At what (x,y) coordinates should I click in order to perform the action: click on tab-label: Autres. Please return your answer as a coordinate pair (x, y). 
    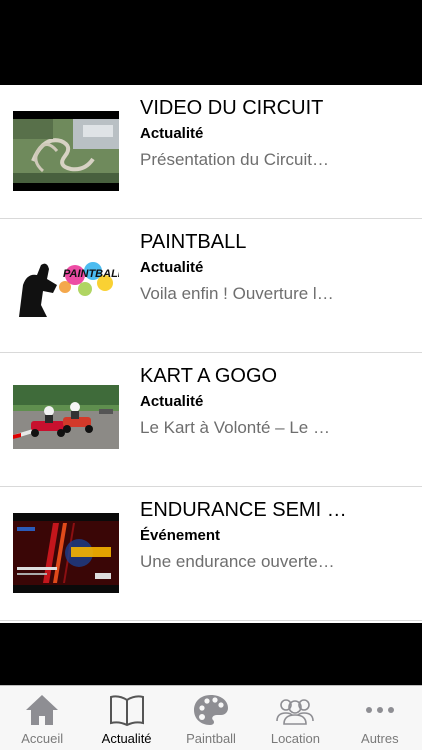
    Looking at the image, I should click on (380, 738).